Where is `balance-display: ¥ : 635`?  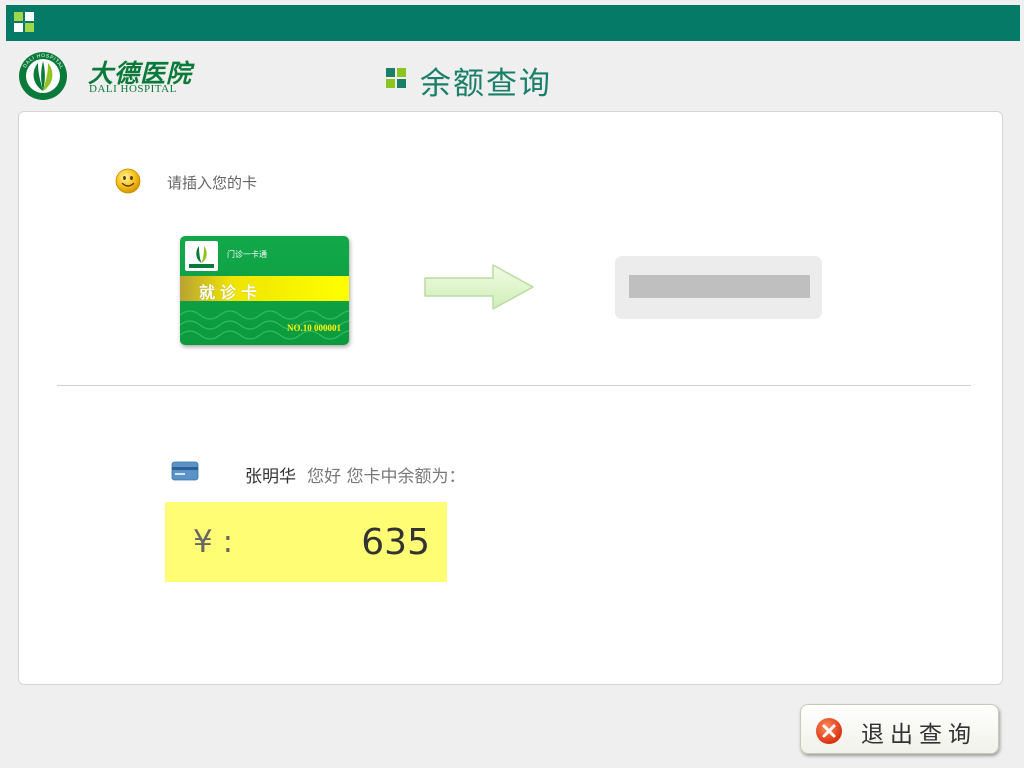
balance-display: ¥ : 635 is located at coordinates (306, 542).